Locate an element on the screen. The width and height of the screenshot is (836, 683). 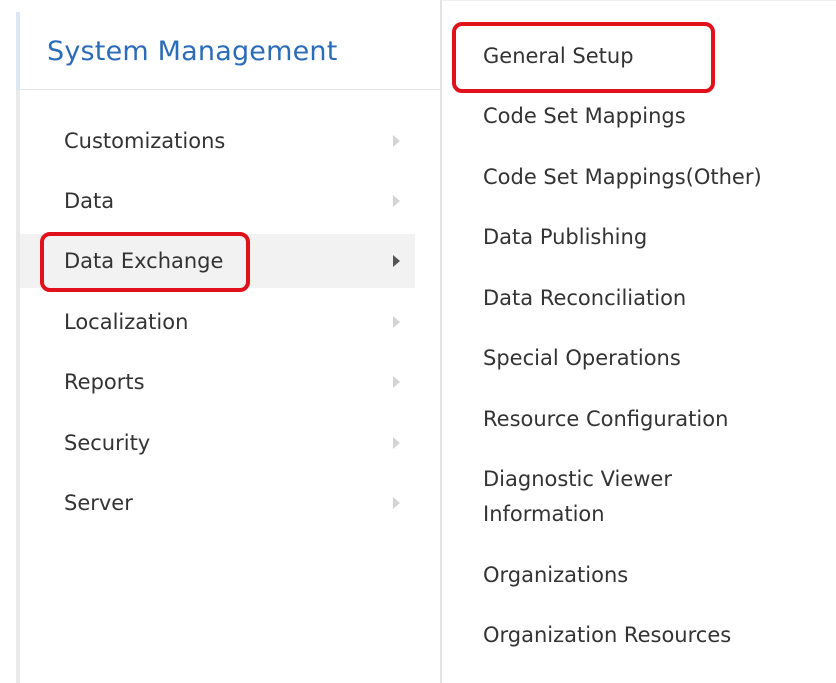
menu-item-localization: Localization is located at coordinates (217, 322).